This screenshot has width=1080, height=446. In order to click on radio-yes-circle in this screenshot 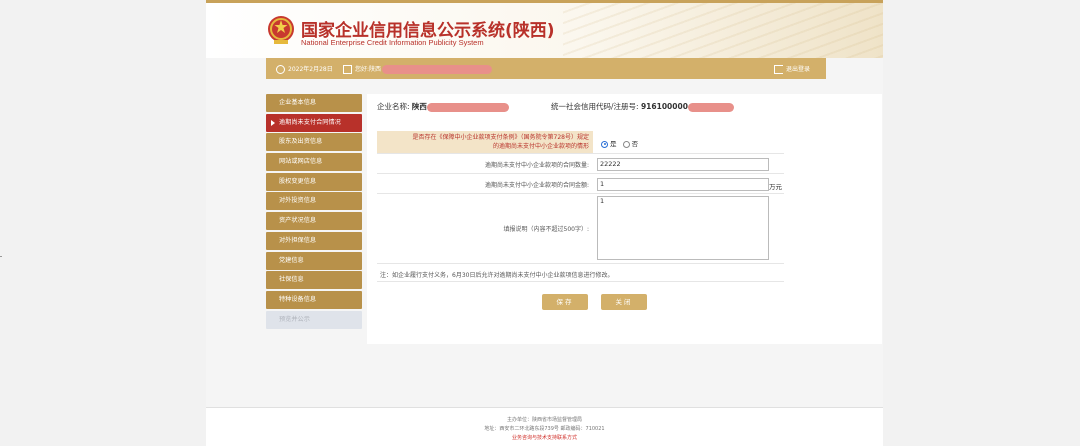, I will do `click(604, 144)`.